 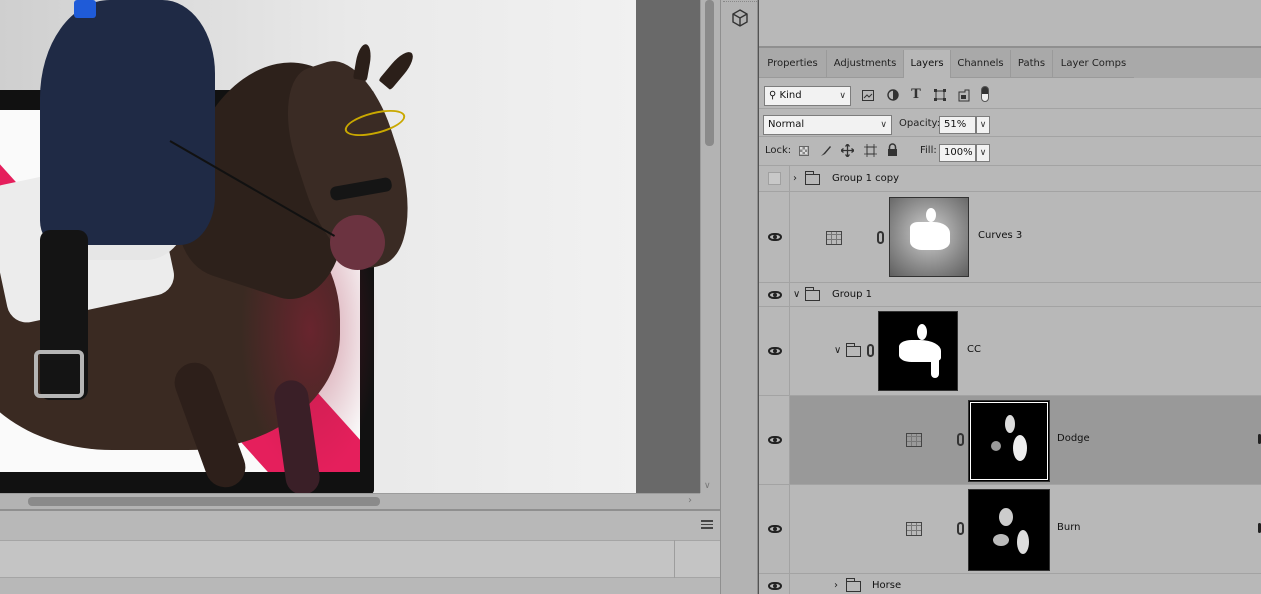 What do you see at coordinates (1032, 64) in the screenshot?
I see `tab-paths: Paths` at bounding box center [1032, 64].